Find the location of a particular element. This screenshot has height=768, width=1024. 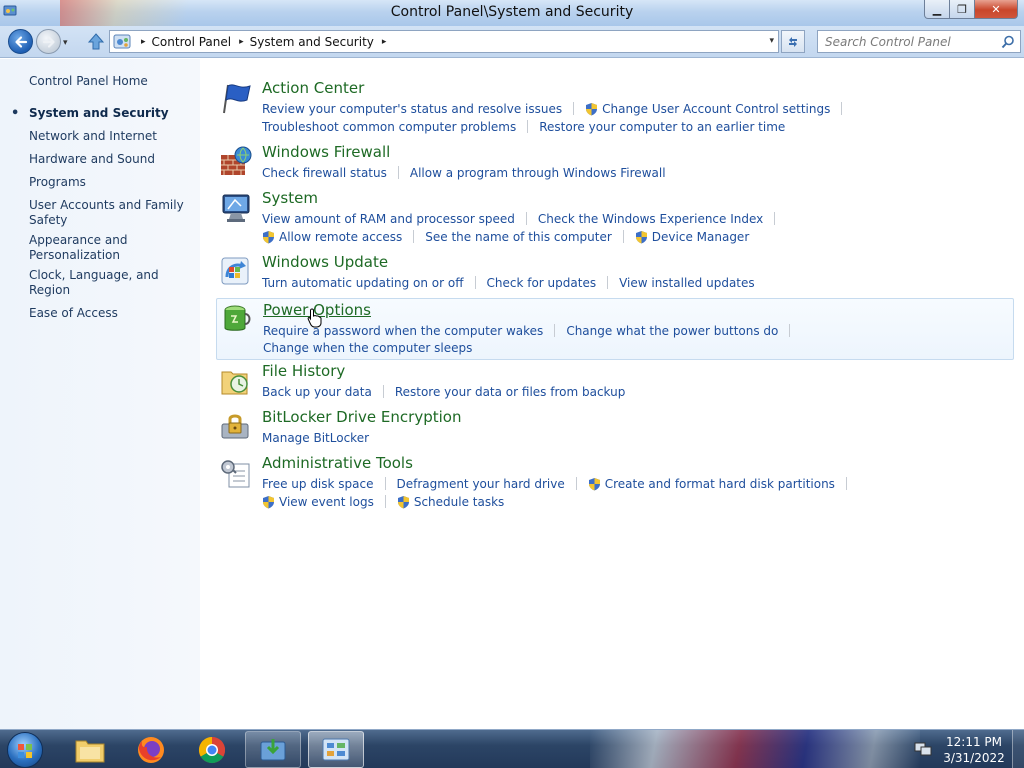

arrow-left-icon is located at coordinates (20, 41).